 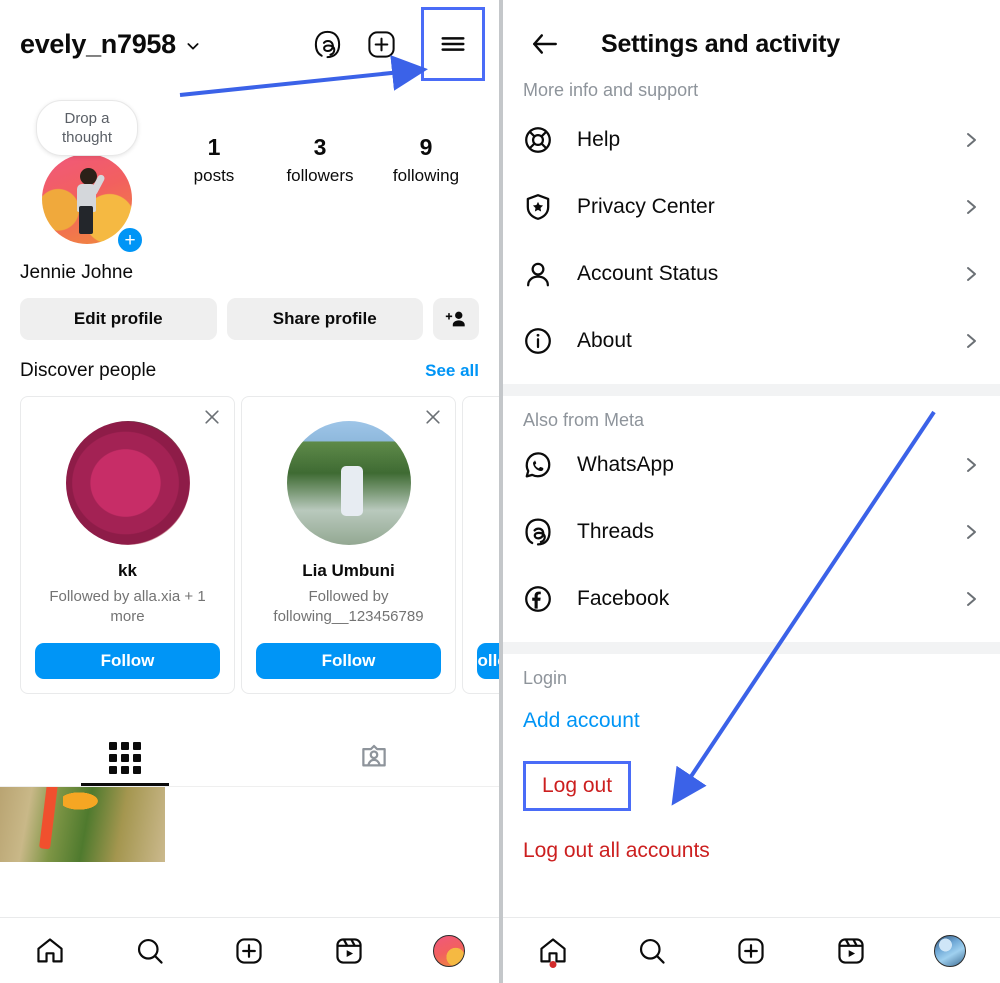 What do you see at coordinates (456, 319) in the screenshot?
I see `add-person-icon` at bounding box center [456, 319].